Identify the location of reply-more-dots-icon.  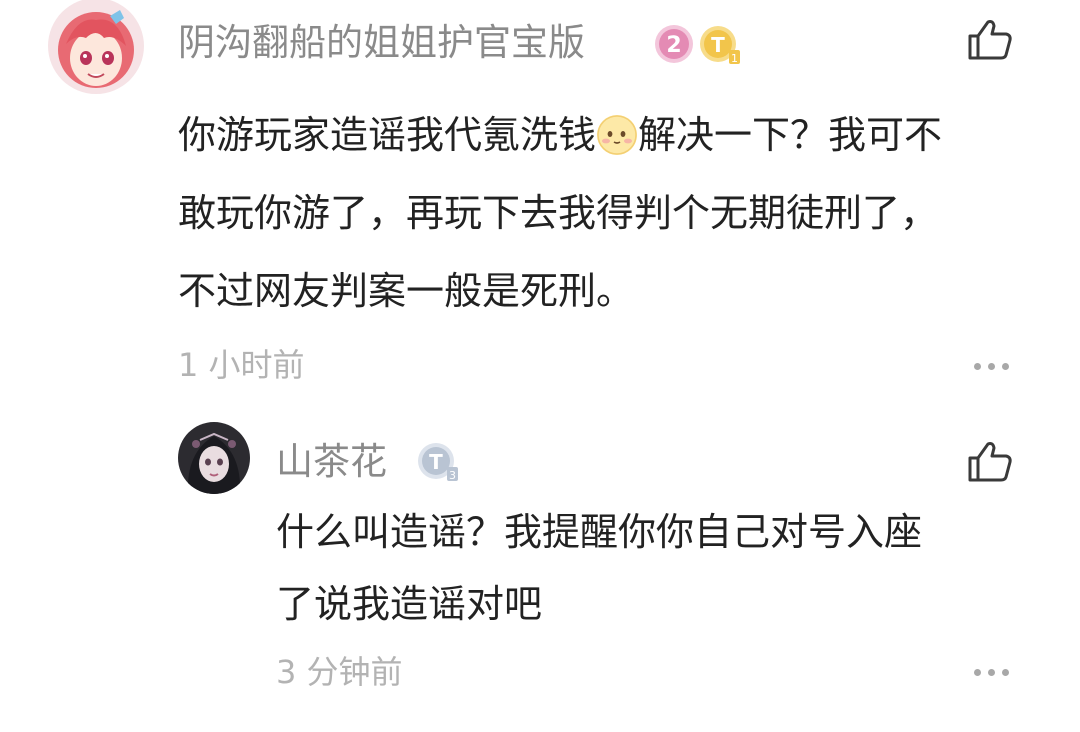
(992, 672).